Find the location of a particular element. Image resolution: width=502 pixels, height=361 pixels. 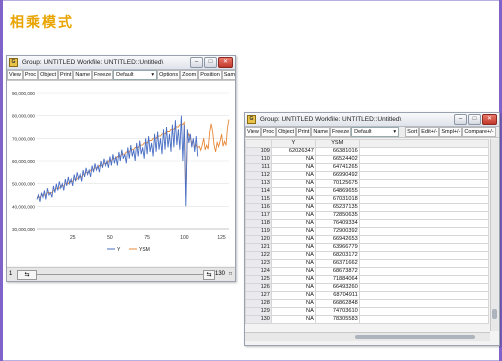

cell-ysm: 70125675 is located at coordinates (337, 183).